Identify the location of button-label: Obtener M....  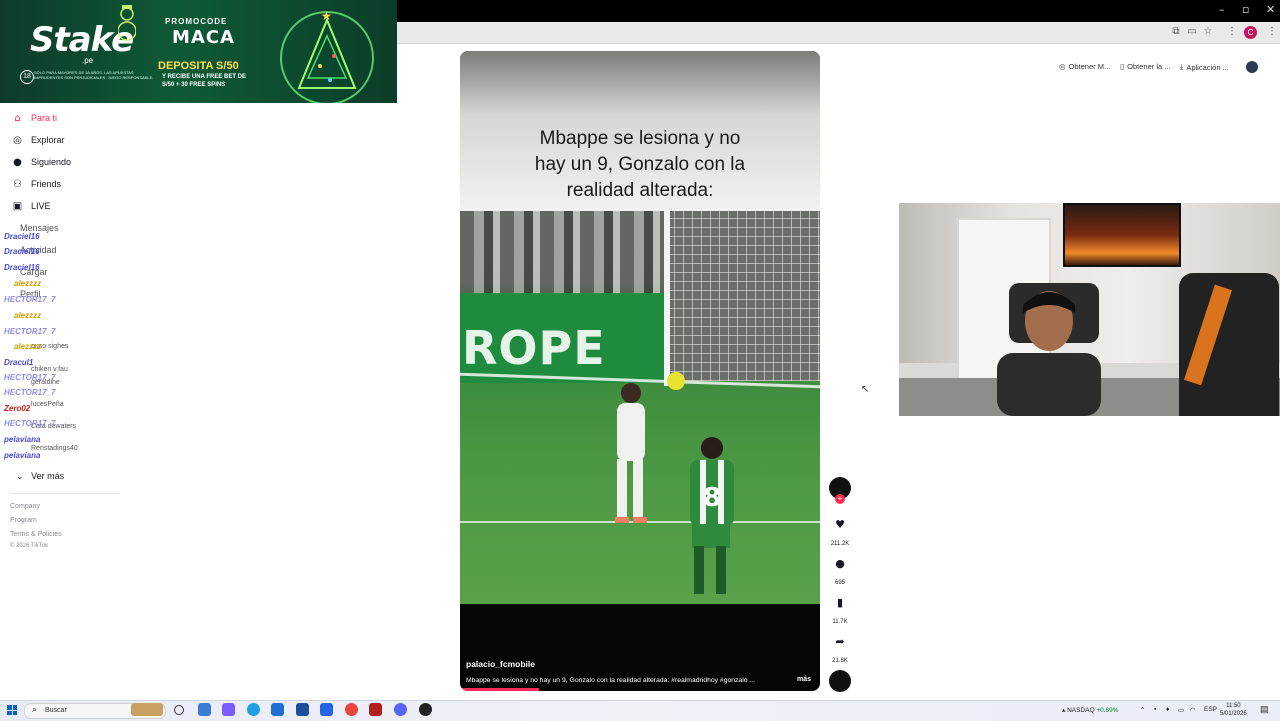
(1089, 66).